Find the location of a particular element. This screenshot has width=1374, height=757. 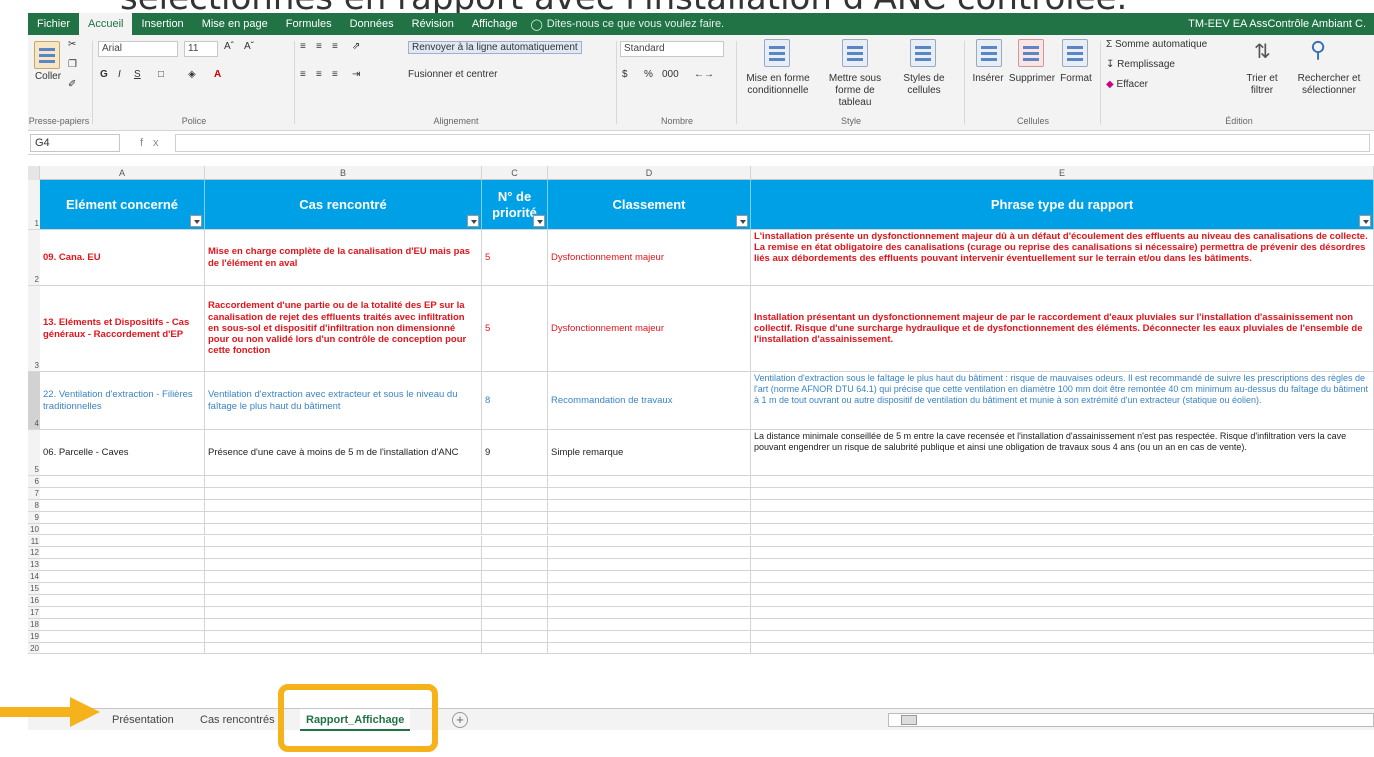

row-header: 3 is located at coordinates (34, 329).